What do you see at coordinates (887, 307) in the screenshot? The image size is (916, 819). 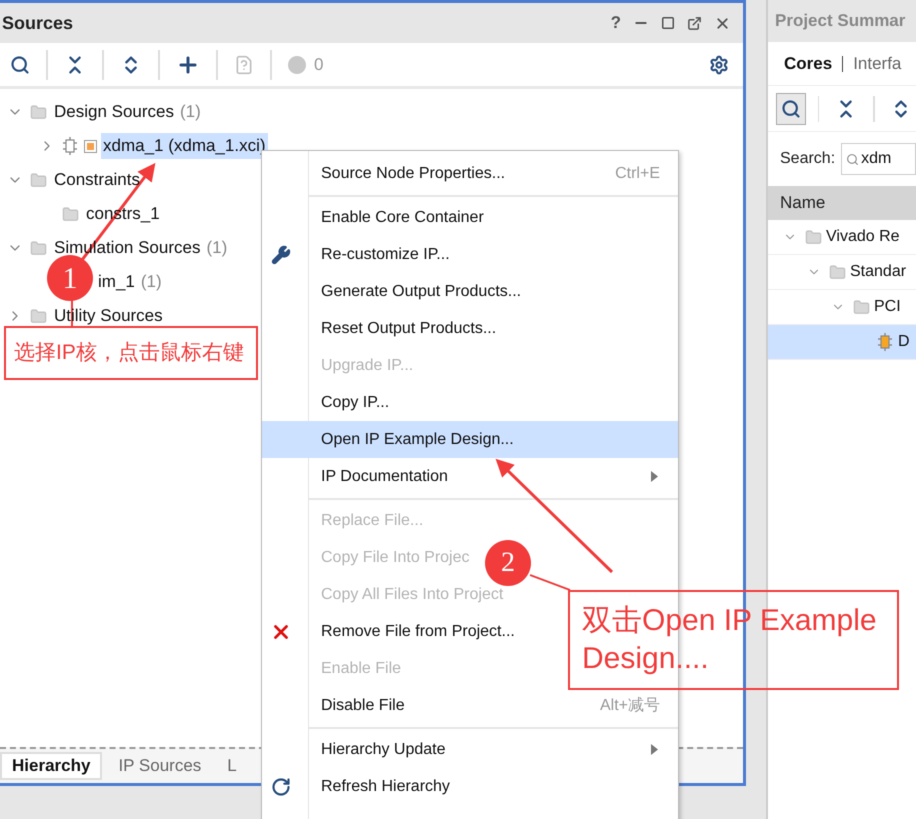 I see `catalog-item: PCI` at bounding box center [887, 307].